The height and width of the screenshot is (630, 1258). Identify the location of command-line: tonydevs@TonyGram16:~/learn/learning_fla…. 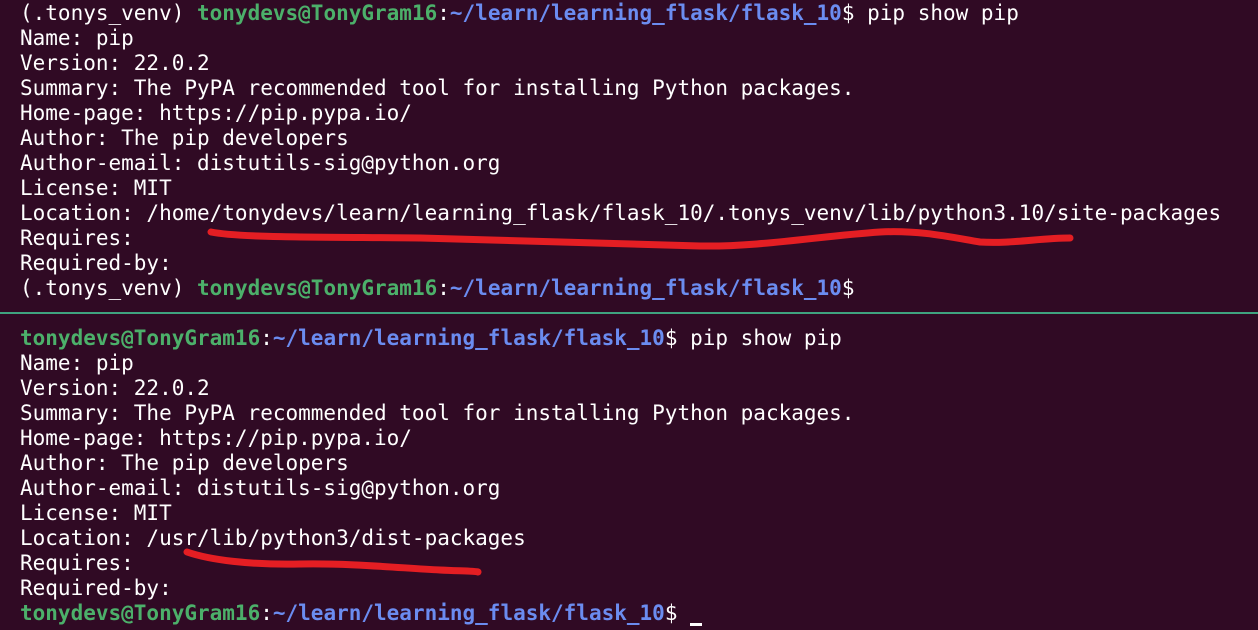
(639, 338).